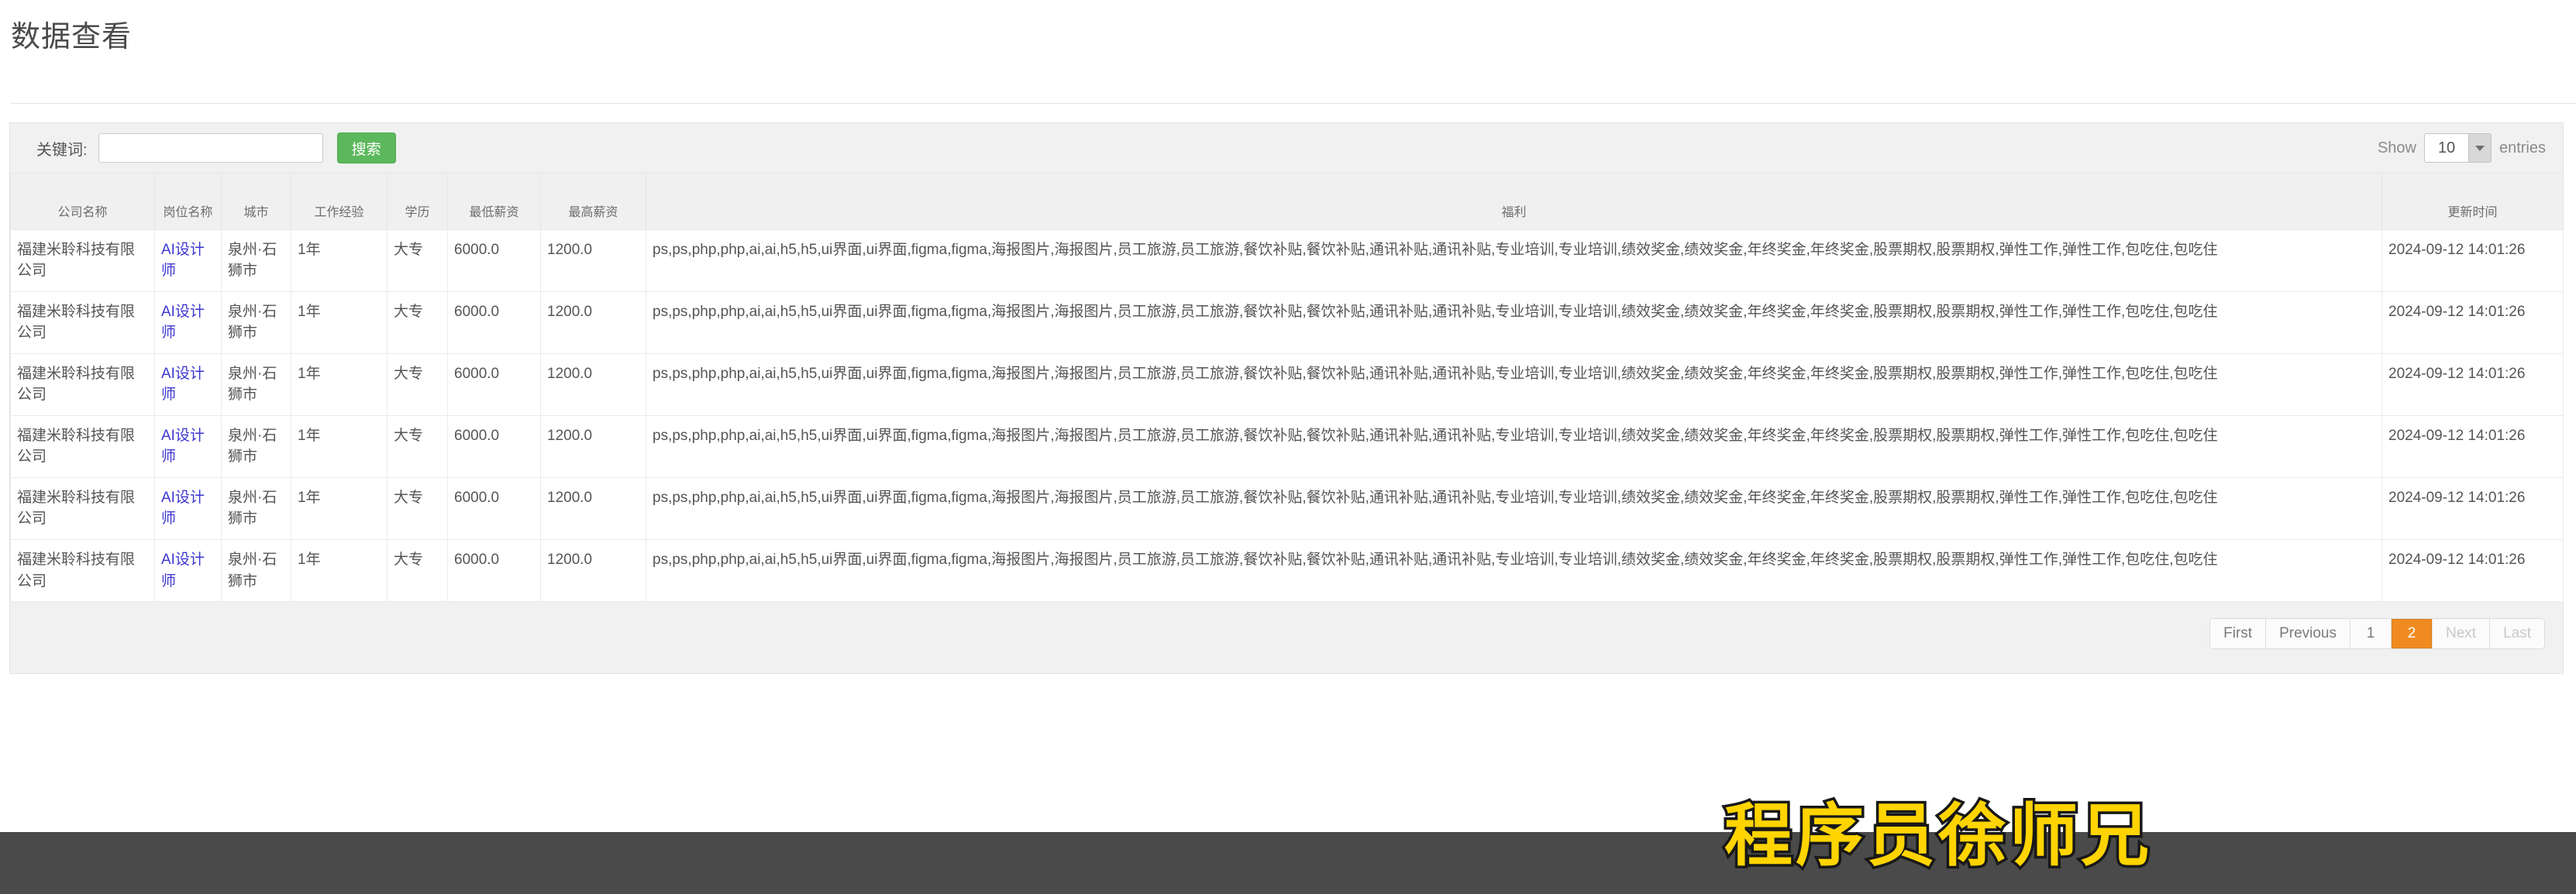 This screenshot has width=2576, height=894. Describe the element at coordinates (366, 147) in the screenshot. I see `search-button: 搜索` at that location.